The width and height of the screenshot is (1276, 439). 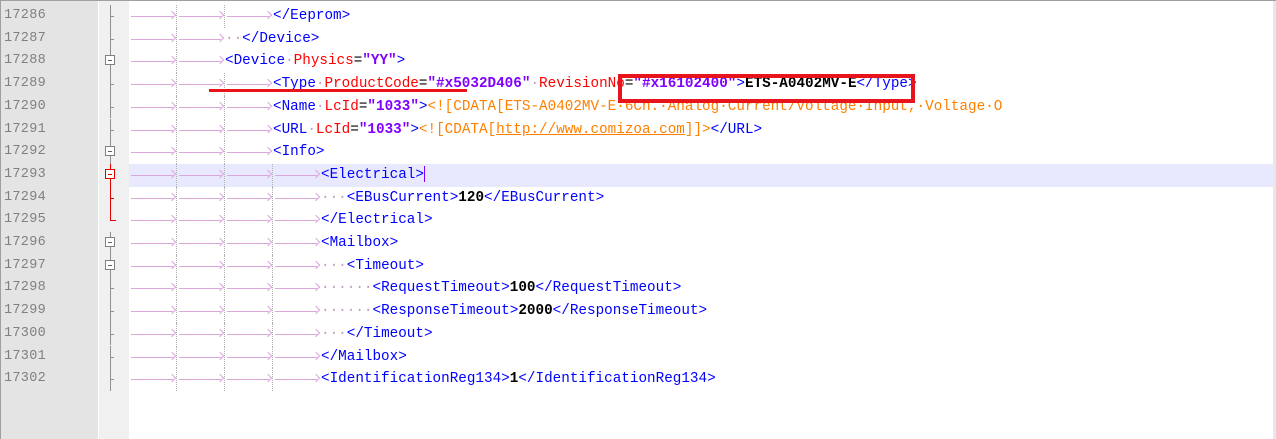 I want to click on code-text: ···<Timeout>, so click(x=702, y=266).